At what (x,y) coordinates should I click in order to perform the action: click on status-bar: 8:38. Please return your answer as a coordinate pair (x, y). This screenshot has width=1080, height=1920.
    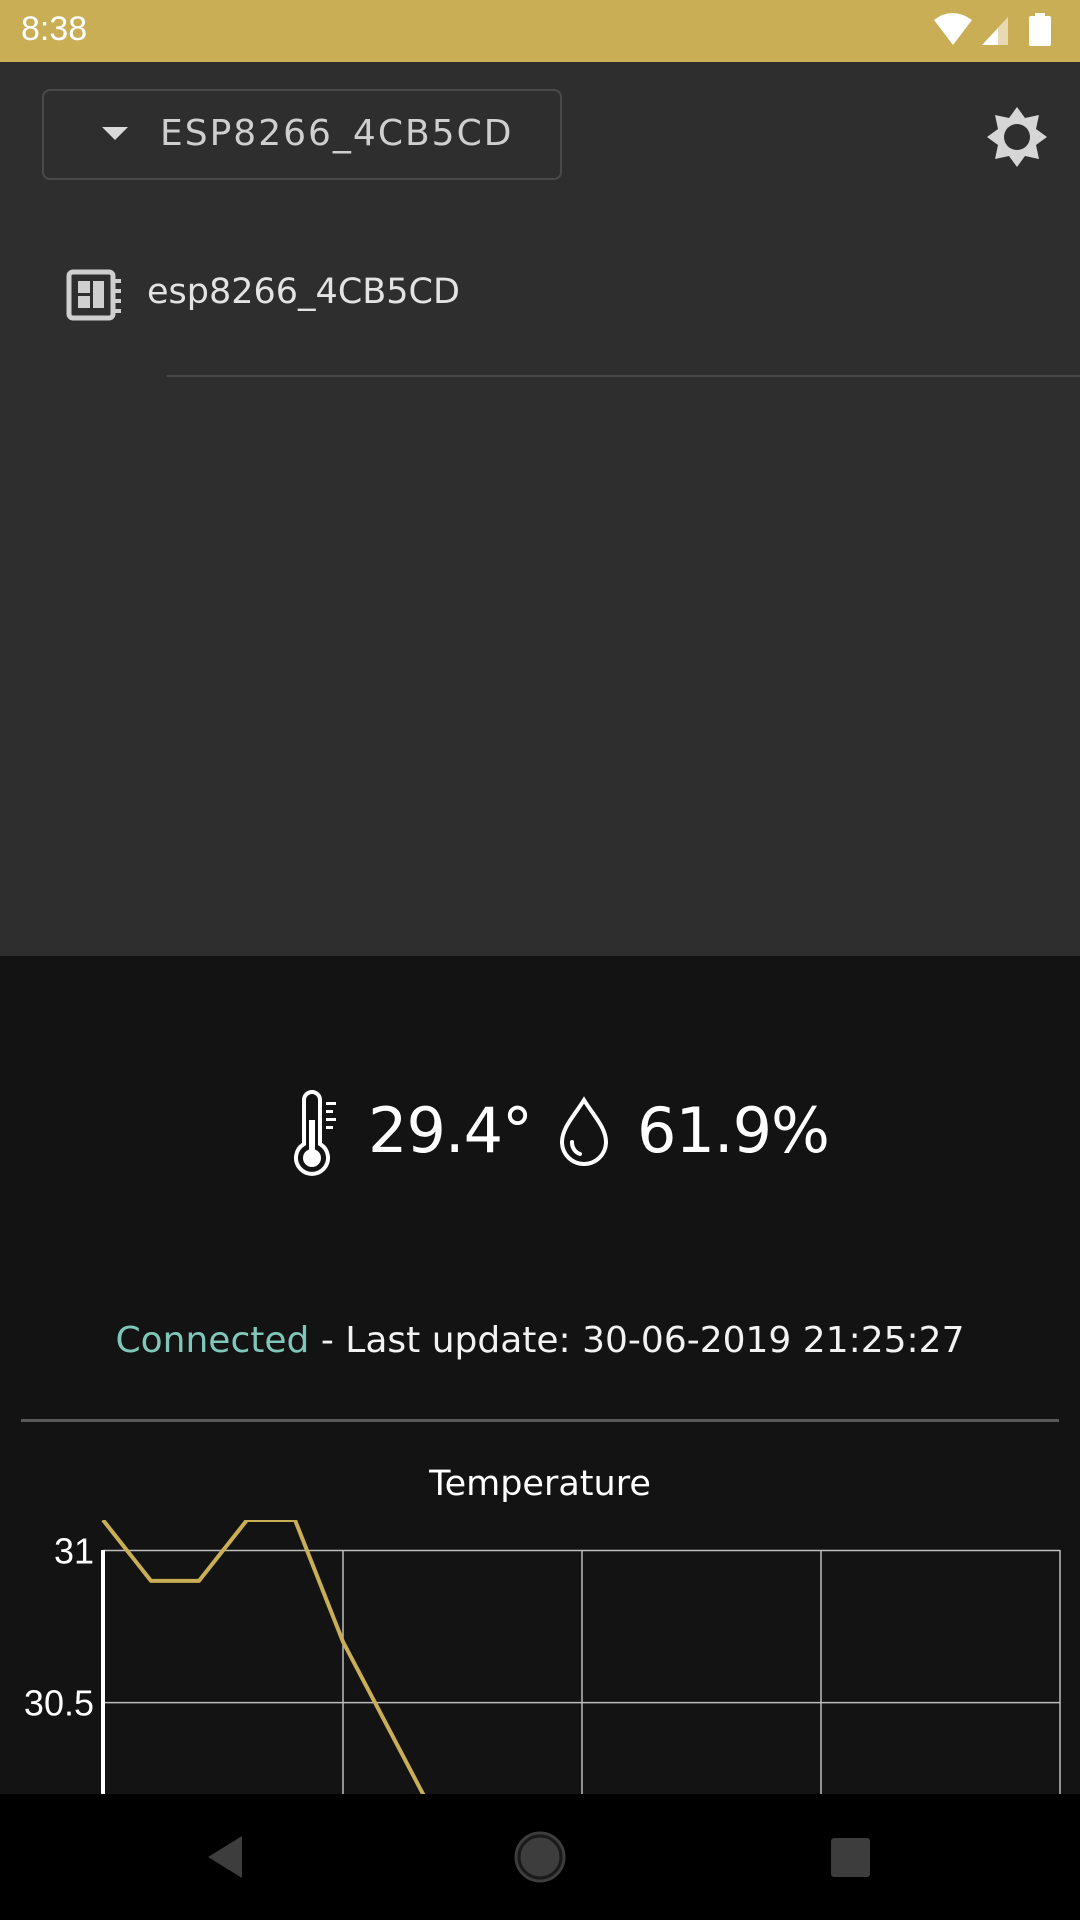
    Looking at the image, I should click on (540, 31).